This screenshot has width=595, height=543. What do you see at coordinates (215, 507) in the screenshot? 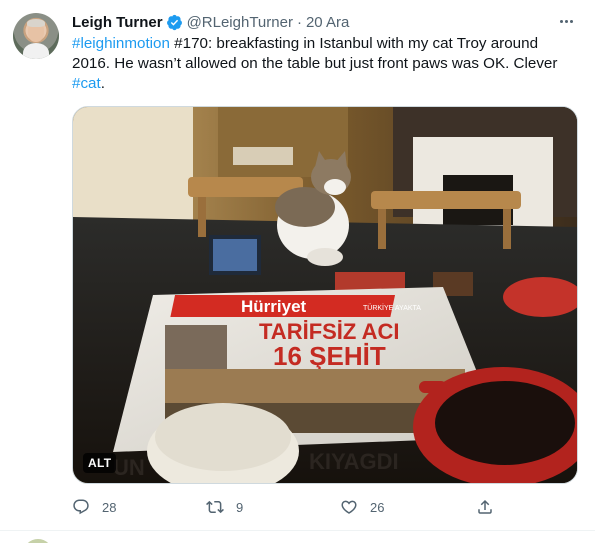
I see `retweet-icon` at bounding box center [215, 507].